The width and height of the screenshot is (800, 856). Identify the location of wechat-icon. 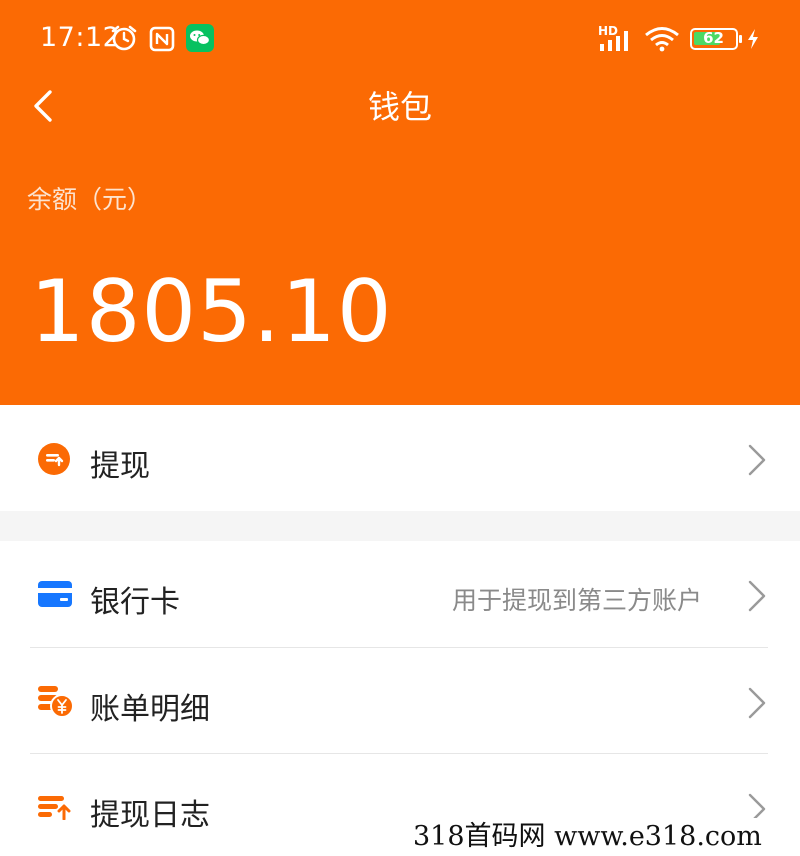
(200, 38).